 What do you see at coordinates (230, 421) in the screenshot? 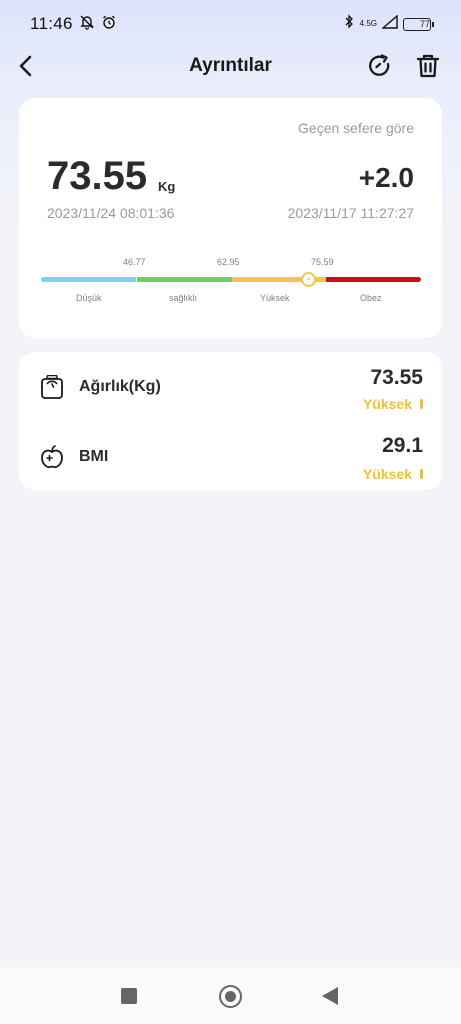
I see `metrics-card: Ağırlık(Kg) 73.55 Yüksek BMI 29.1 Yüksek` at bounding box center [230, 421].